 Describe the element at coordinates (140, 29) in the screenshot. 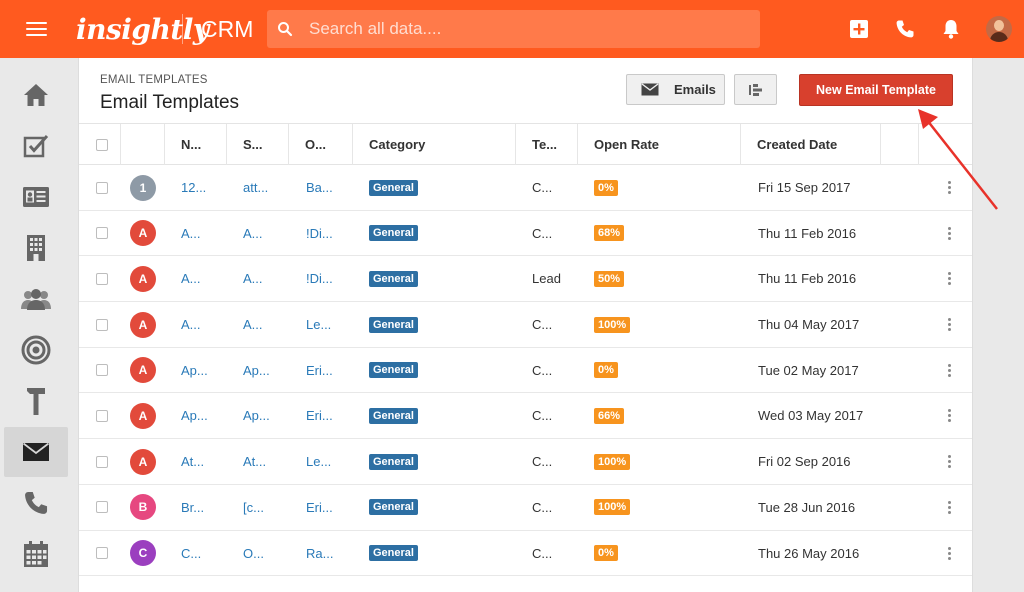

I see `app-logo: insightly` at that location.